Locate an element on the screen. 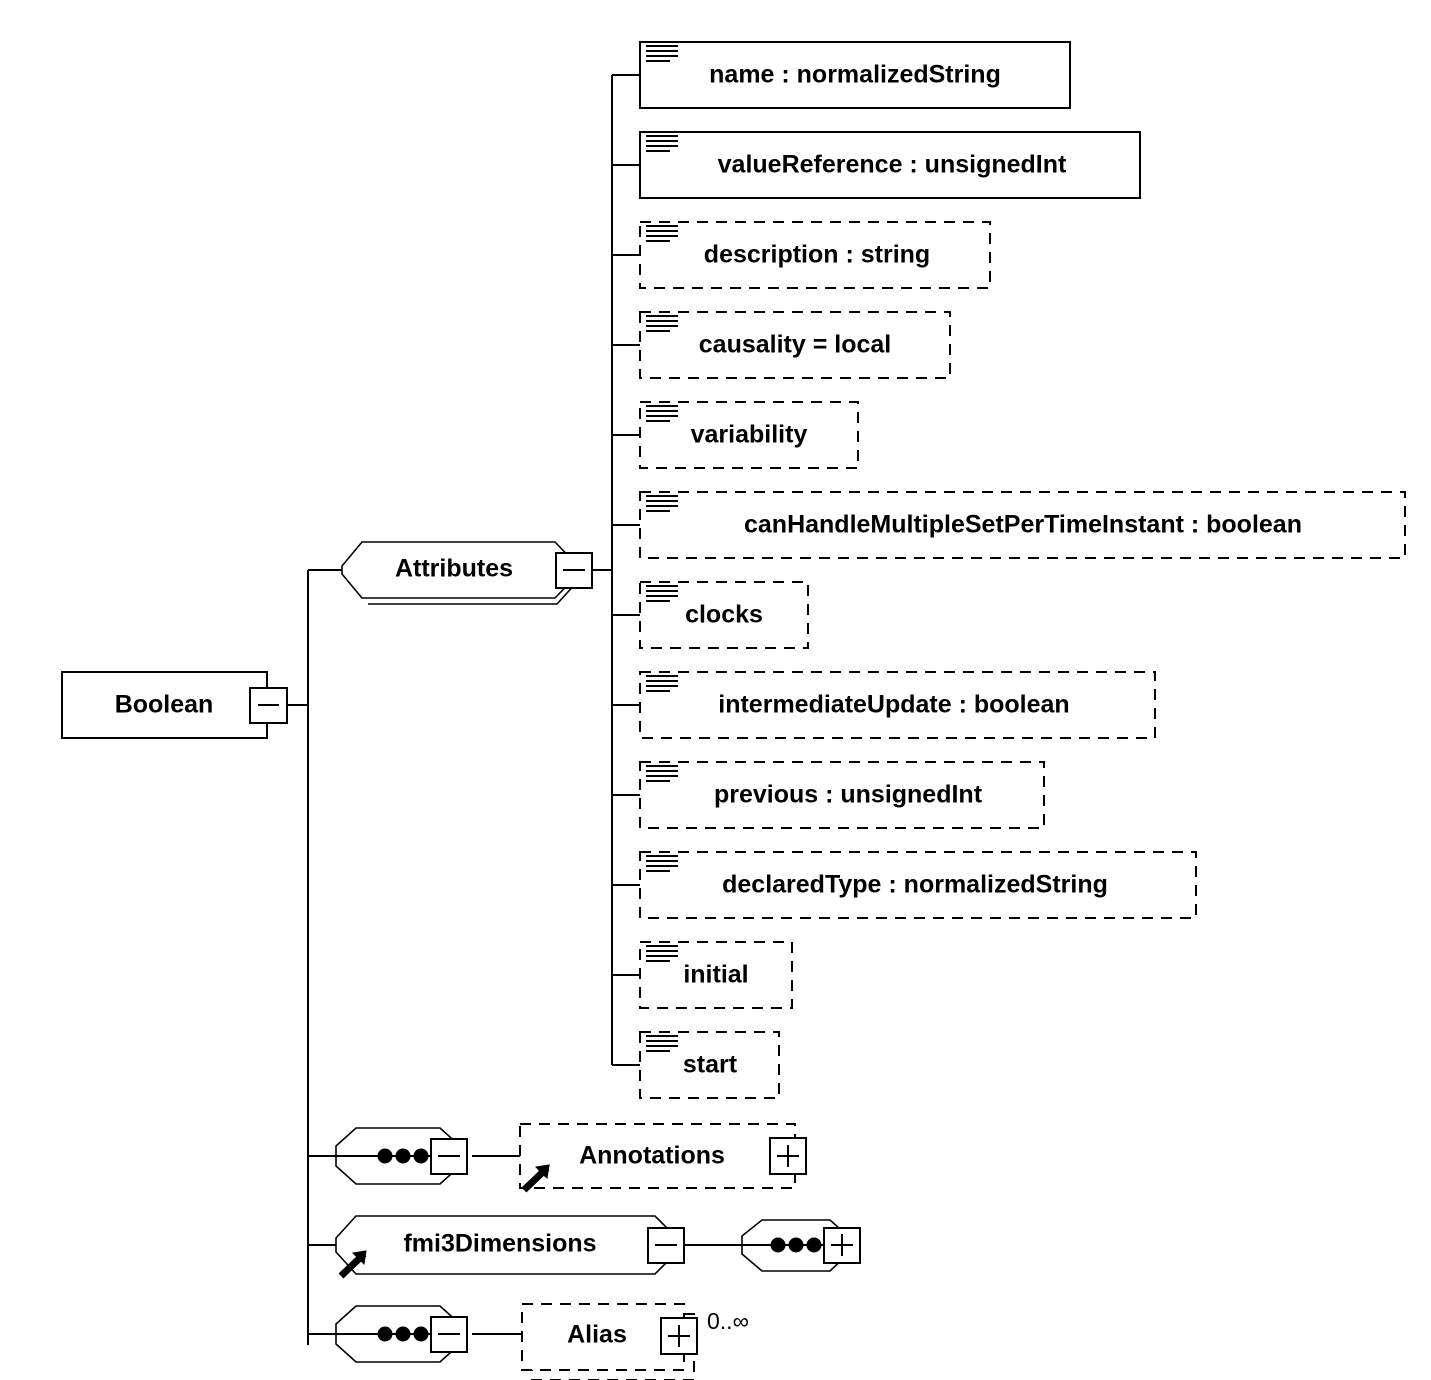  child-row-alias: Alias 0..∞ is located at coordinates (542, 1341).